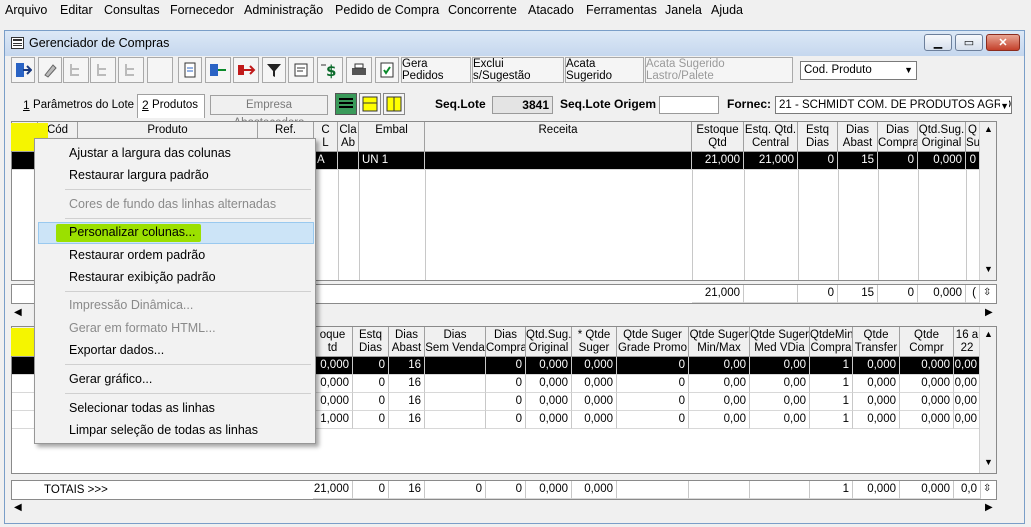 The image size is (1031, 527). Describe the element at coordinates (522, 105) in the screenshot. I see `seq-lote-field: 3841` at that location.